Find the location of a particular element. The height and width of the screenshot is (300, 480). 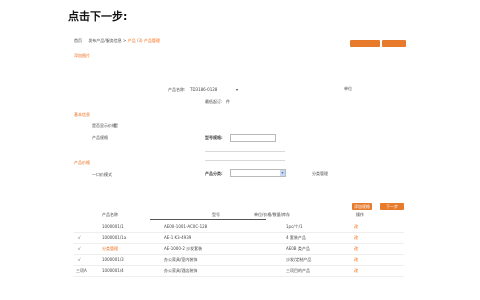

product-name-value: TD3186-0128 is located at coordinates (204, 89).